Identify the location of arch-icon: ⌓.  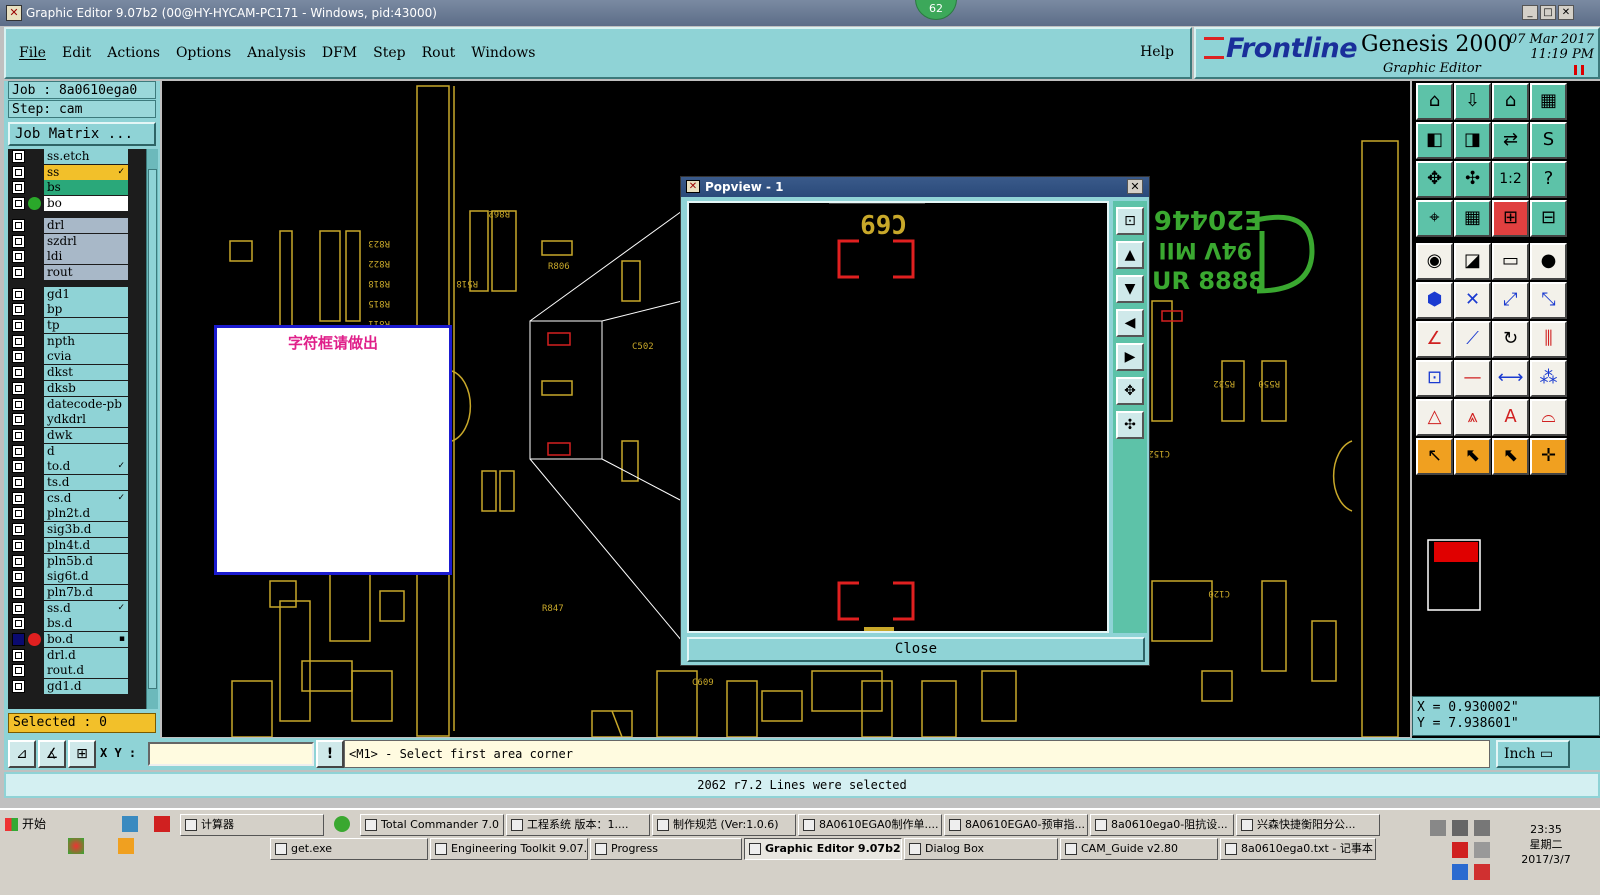
(1548, 417).